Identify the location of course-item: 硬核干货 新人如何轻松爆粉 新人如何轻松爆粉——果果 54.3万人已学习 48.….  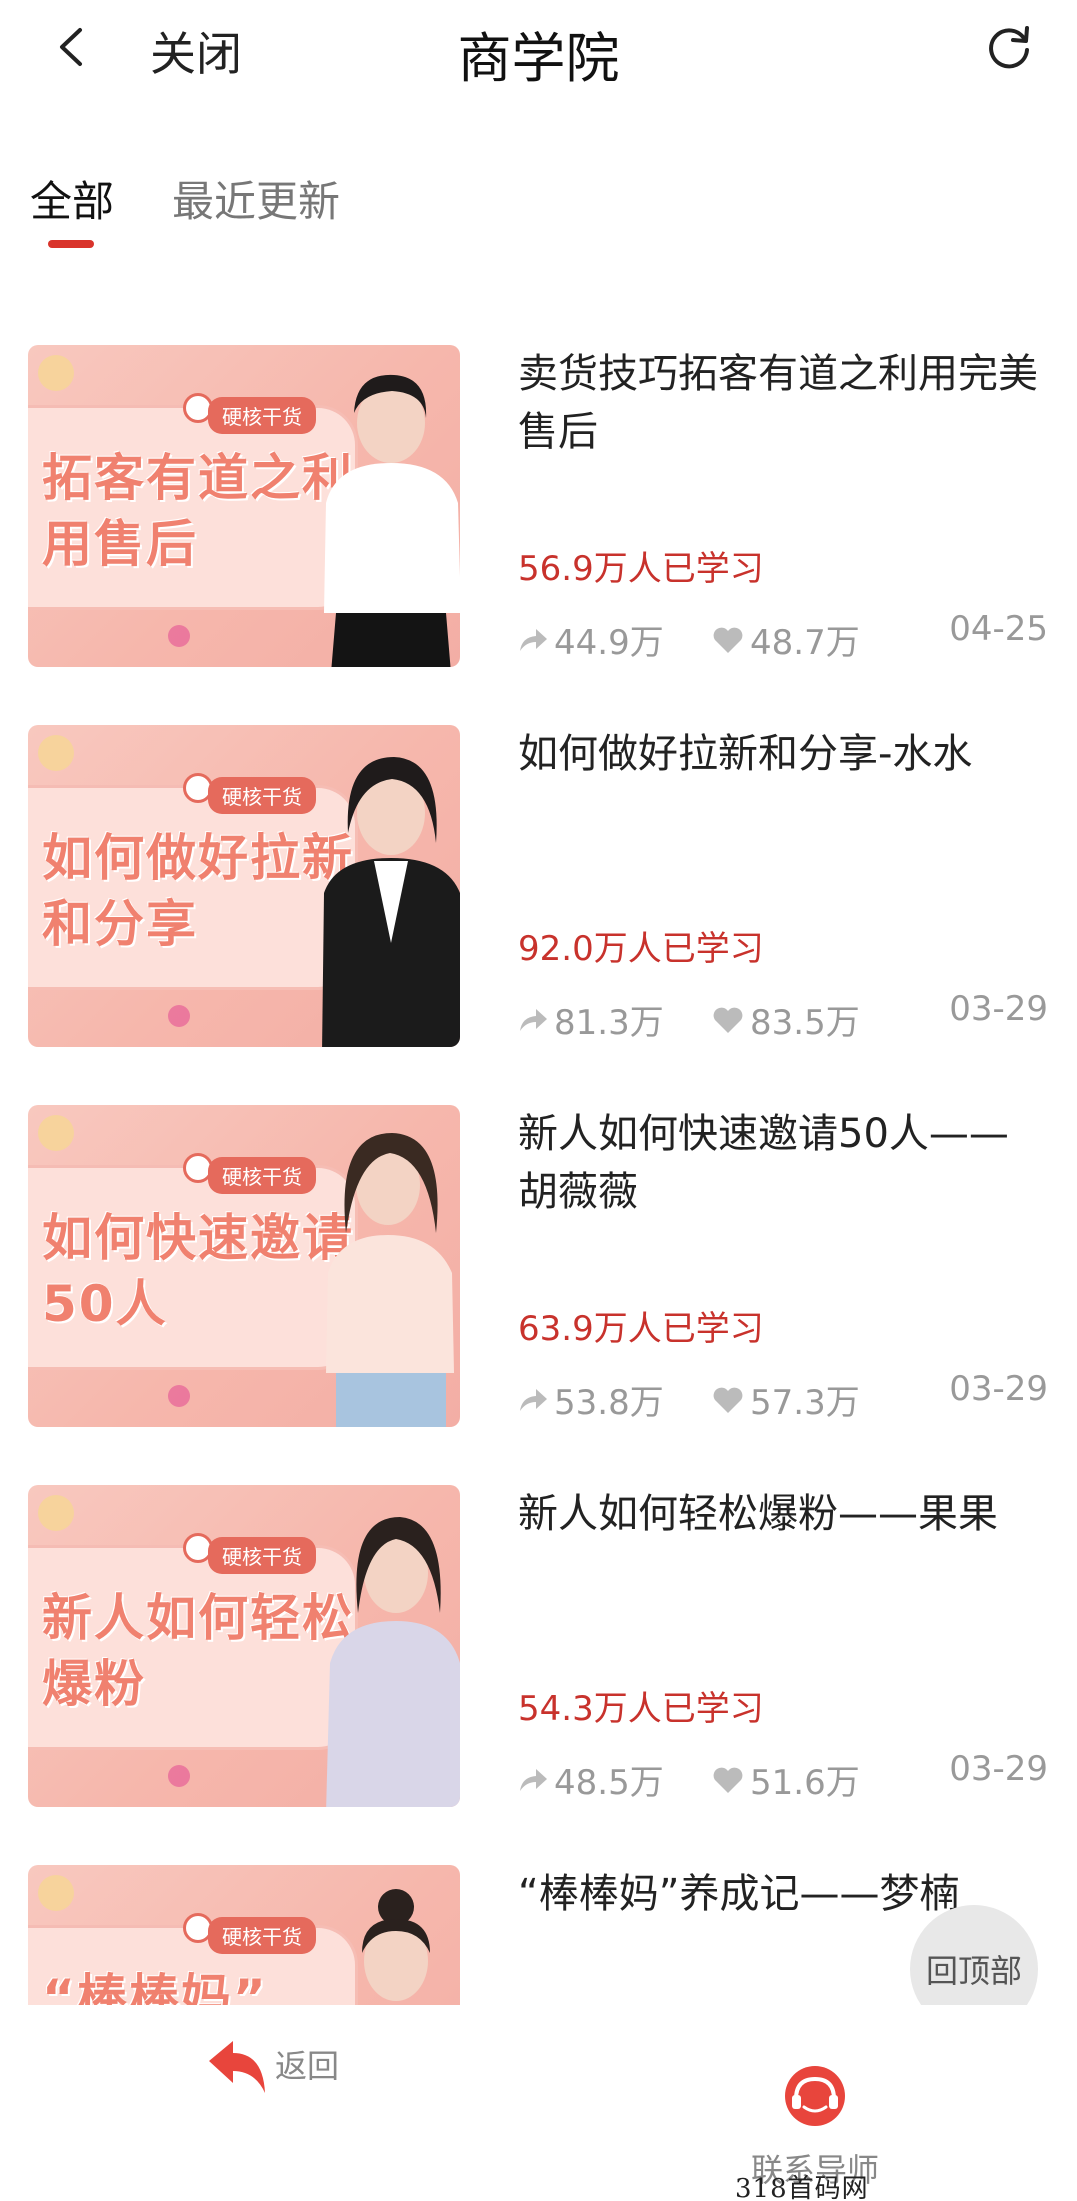
(538, 1650).